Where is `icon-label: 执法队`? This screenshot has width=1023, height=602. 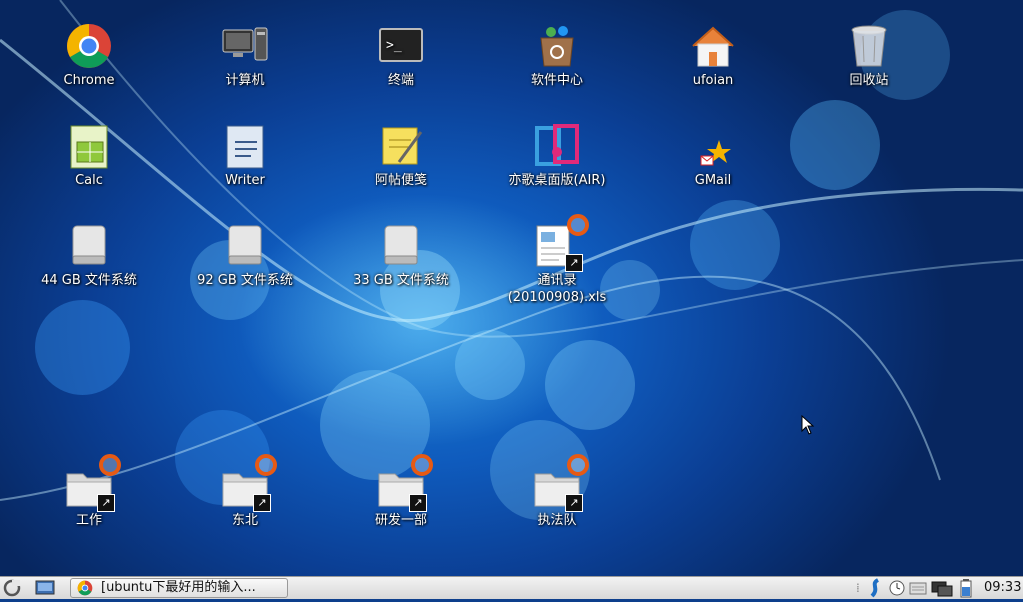
icon-label: 执法队 is located at coordinates (557, 520).